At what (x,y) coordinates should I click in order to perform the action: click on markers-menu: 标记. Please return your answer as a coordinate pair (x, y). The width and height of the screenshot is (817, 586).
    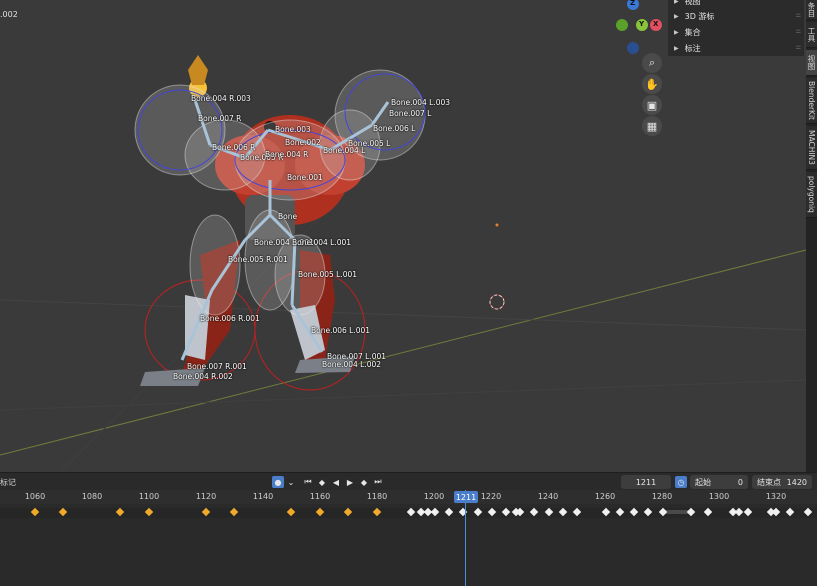
    Looking at the image, I should click on (8, 482).